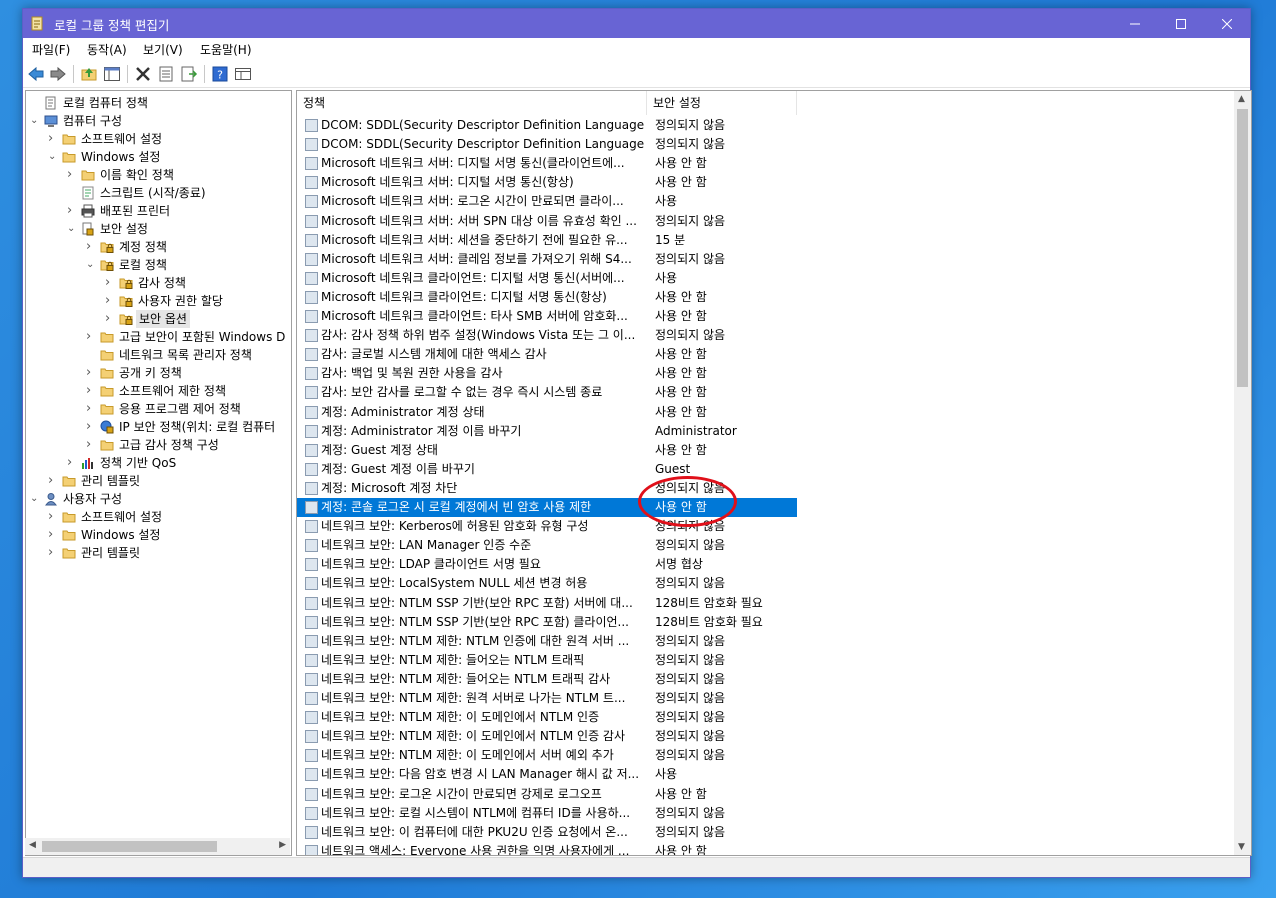  I want to click on policy-row: Microsoft 네트워크 클라이언트: 디지털 서명 통신(서버에... 사용, so click(547, 278).